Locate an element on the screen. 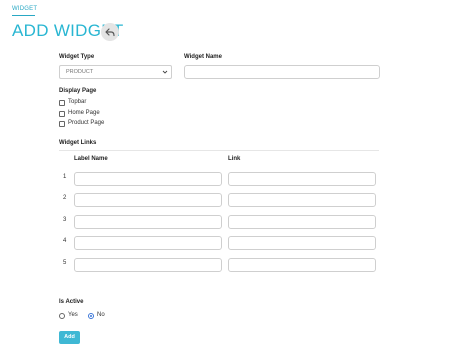  checkbox-product-page-label: Product Page is located at coordinates (86, 123).